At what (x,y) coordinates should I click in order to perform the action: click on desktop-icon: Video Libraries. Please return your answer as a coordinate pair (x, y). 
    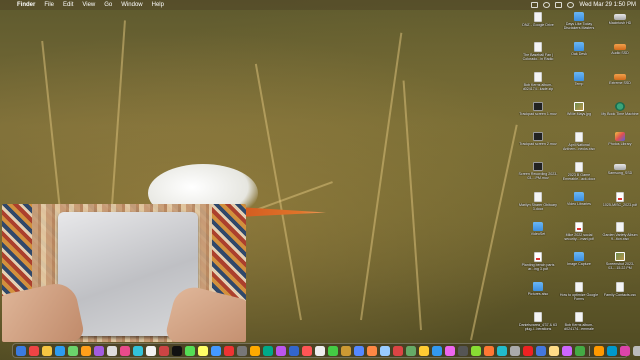
    Looking at the image, I should click on (579, 205).